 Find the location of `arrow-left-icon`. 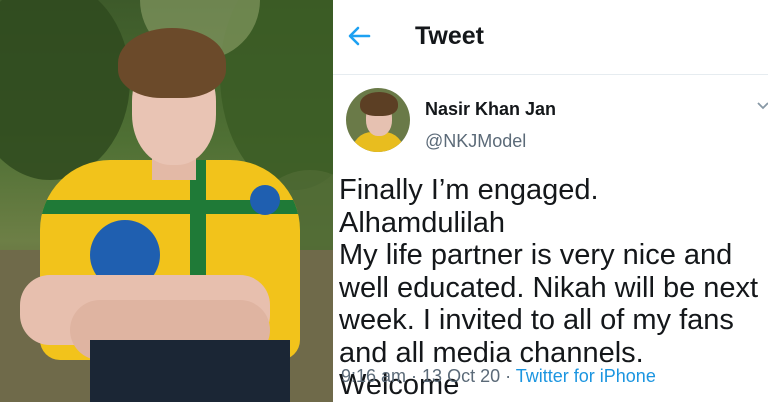

arrow-left-icon is located at coordinates (359, 36).